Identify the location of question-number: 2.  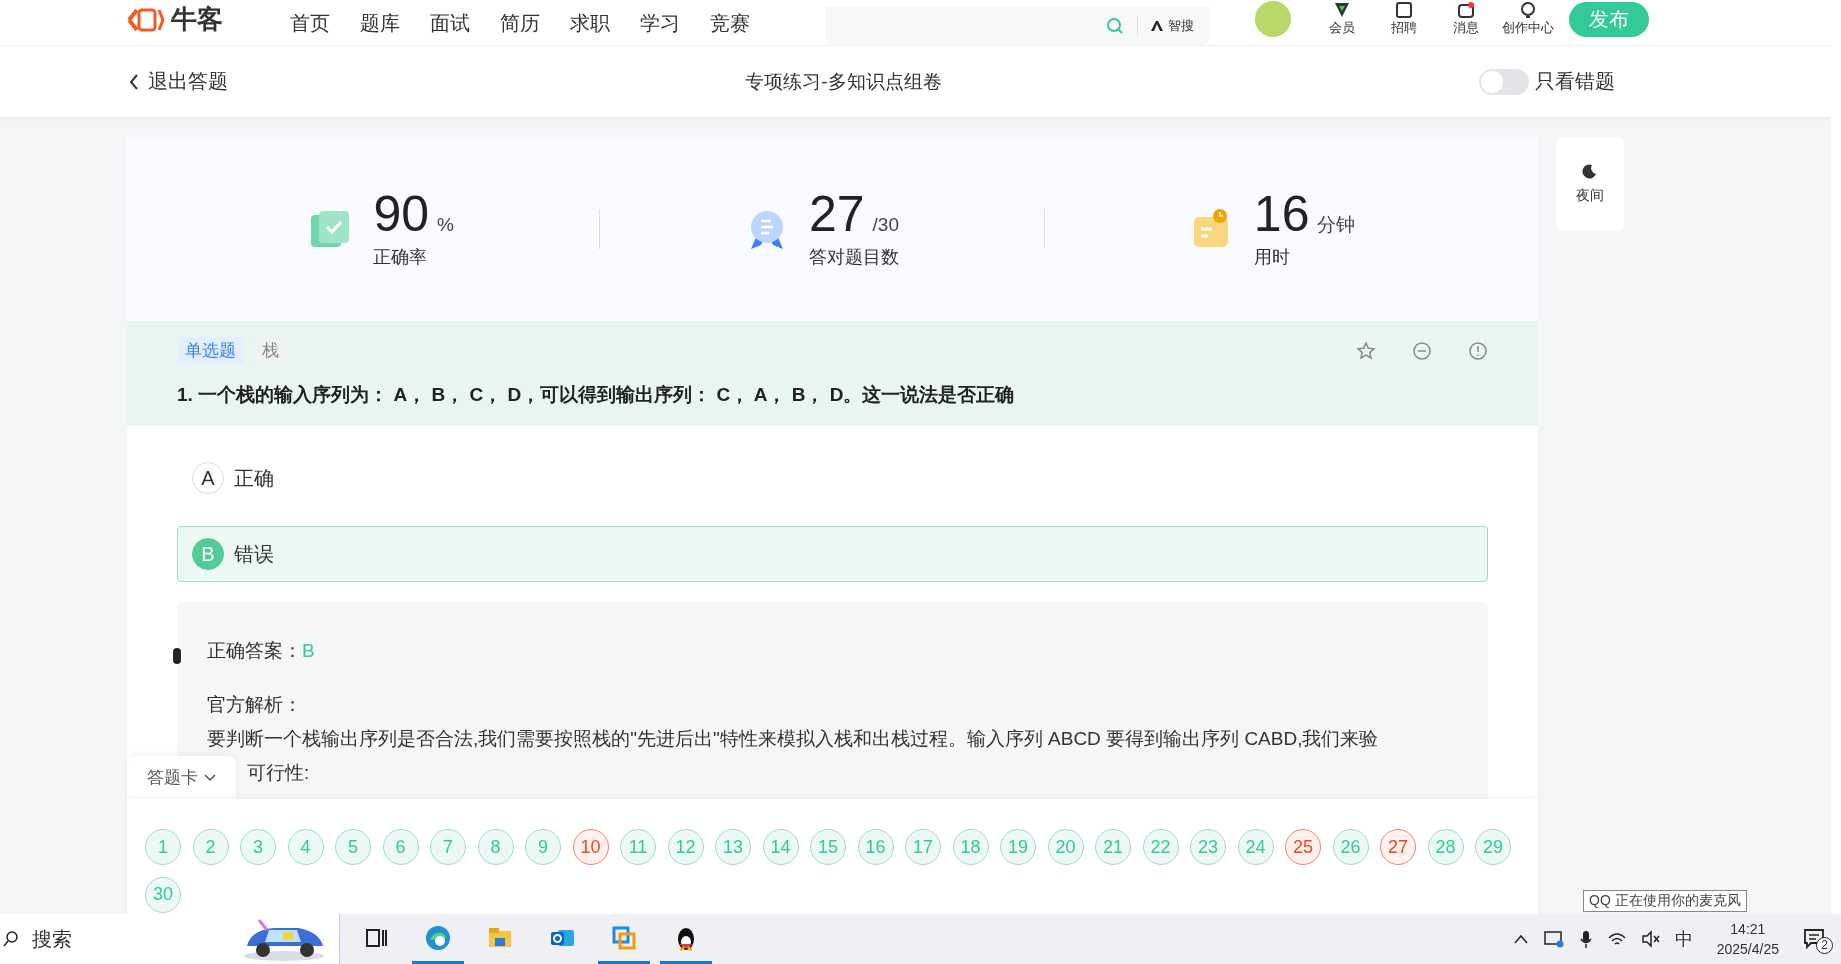
(210, 847).